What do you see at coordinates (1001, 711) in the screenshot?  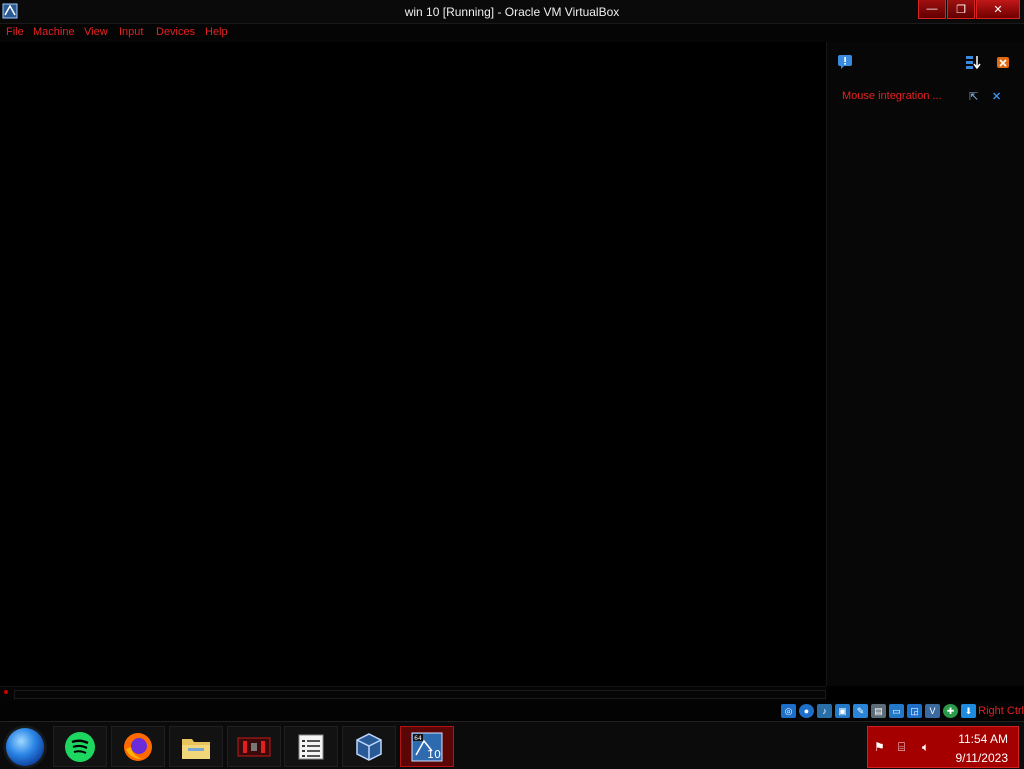 I see `host-key-label: Right Ctrl` at bounding box center [1001, 711].